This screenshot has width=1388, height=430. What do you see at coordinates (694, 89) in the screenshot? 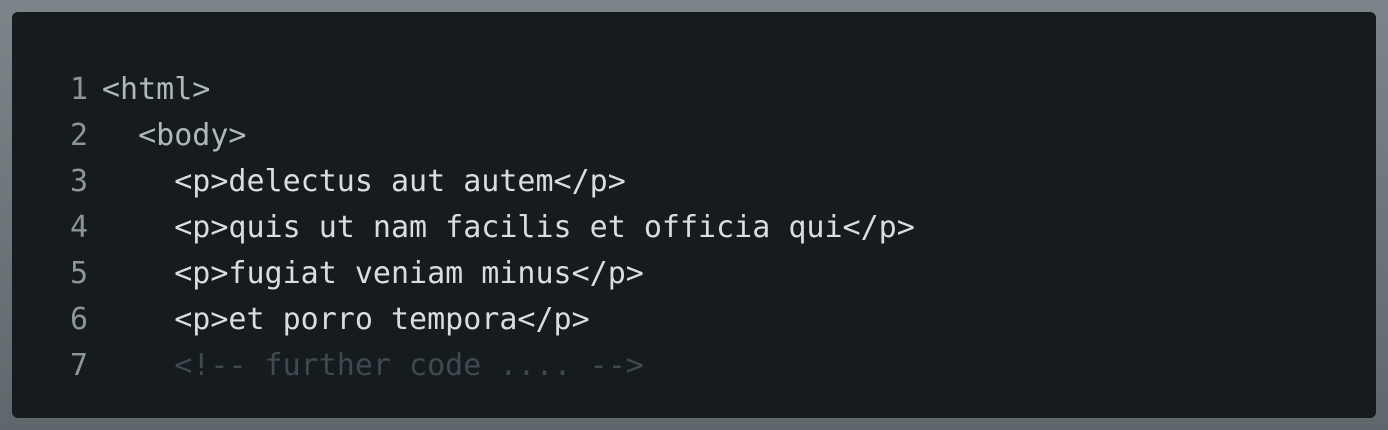
I see `code-line-1: 1 <html>` at bounding box center [694, 89].